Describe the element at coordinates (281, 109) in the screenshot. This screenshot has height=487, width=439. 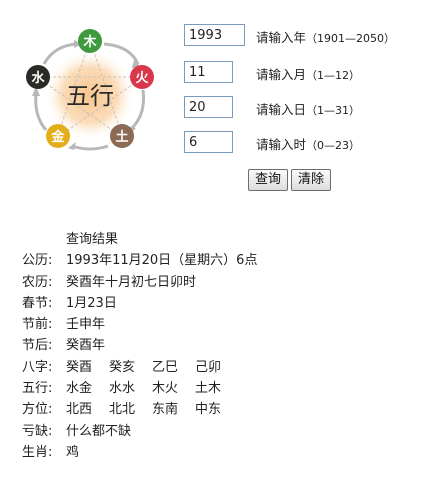
I see `day-hint-label: 请输入日` at that location.